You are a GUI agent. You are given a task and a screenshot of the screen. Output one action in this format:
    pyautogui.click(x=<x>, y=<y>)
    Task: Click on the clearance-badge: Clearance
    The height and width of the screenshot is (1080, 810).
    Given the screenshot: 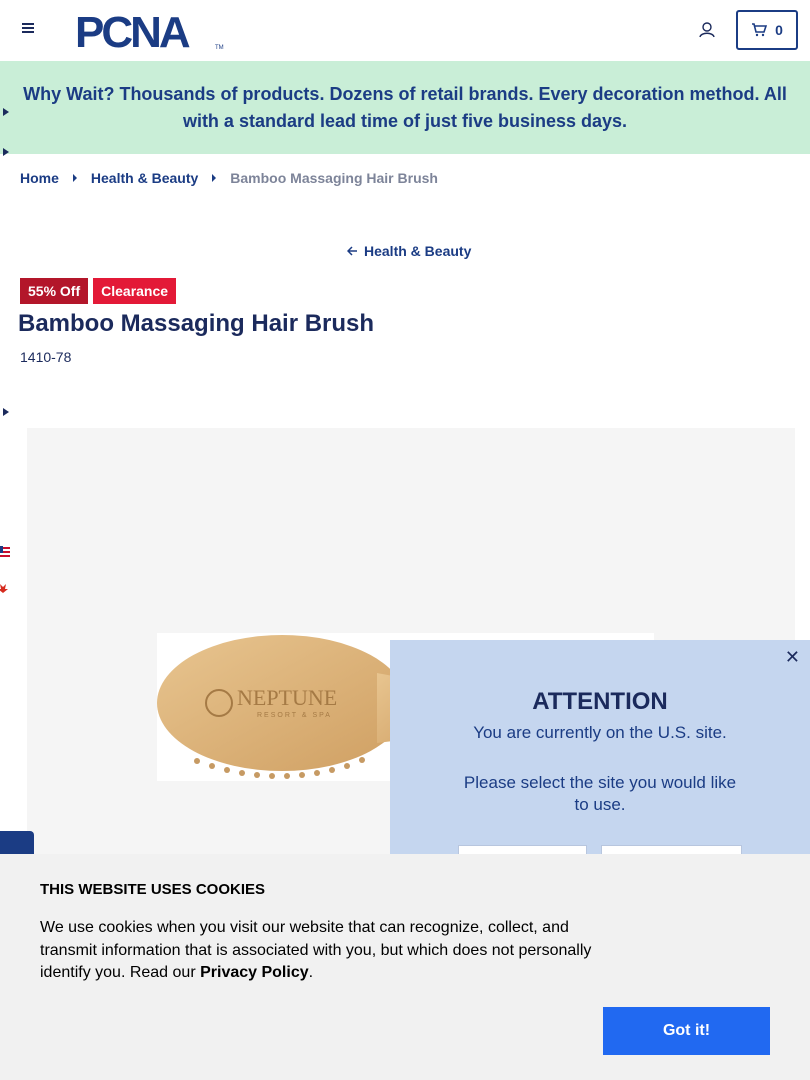 What is the action you would take?
    pyautogui.click(x=135, y=291)
    